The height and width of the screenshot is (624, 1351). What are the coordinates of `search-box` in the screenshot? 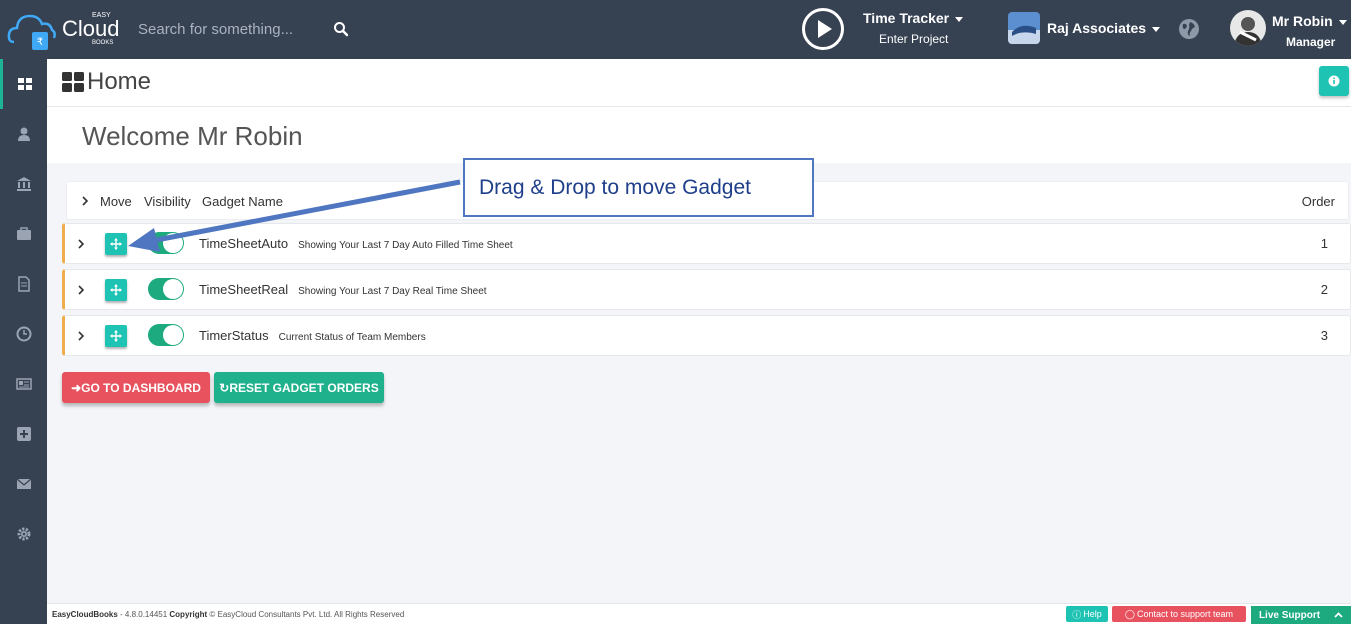 It's located at (243, 29).